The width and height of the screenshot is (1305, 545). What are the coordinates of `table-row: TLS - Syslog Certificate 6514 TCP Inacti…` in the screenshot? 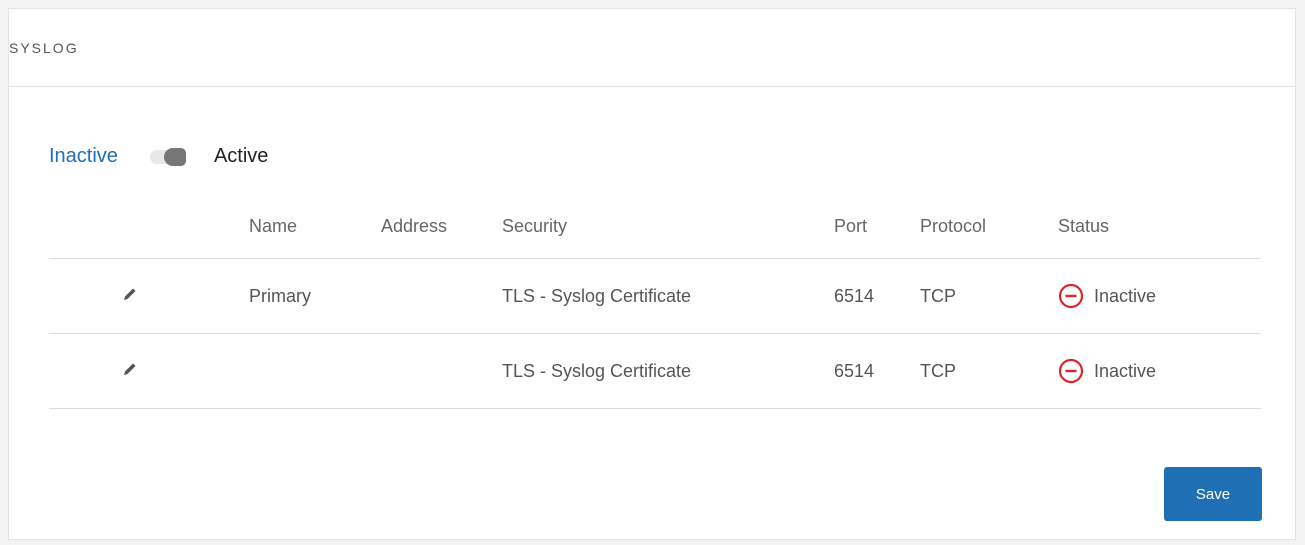 It's located at (655, 371).